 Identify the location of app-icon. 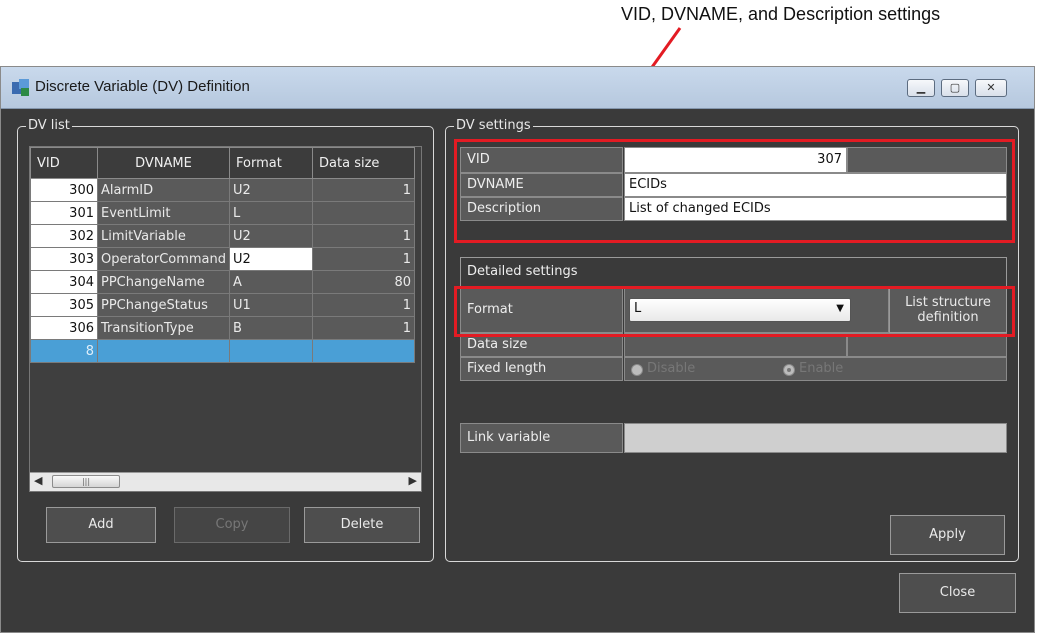
(20, 87).